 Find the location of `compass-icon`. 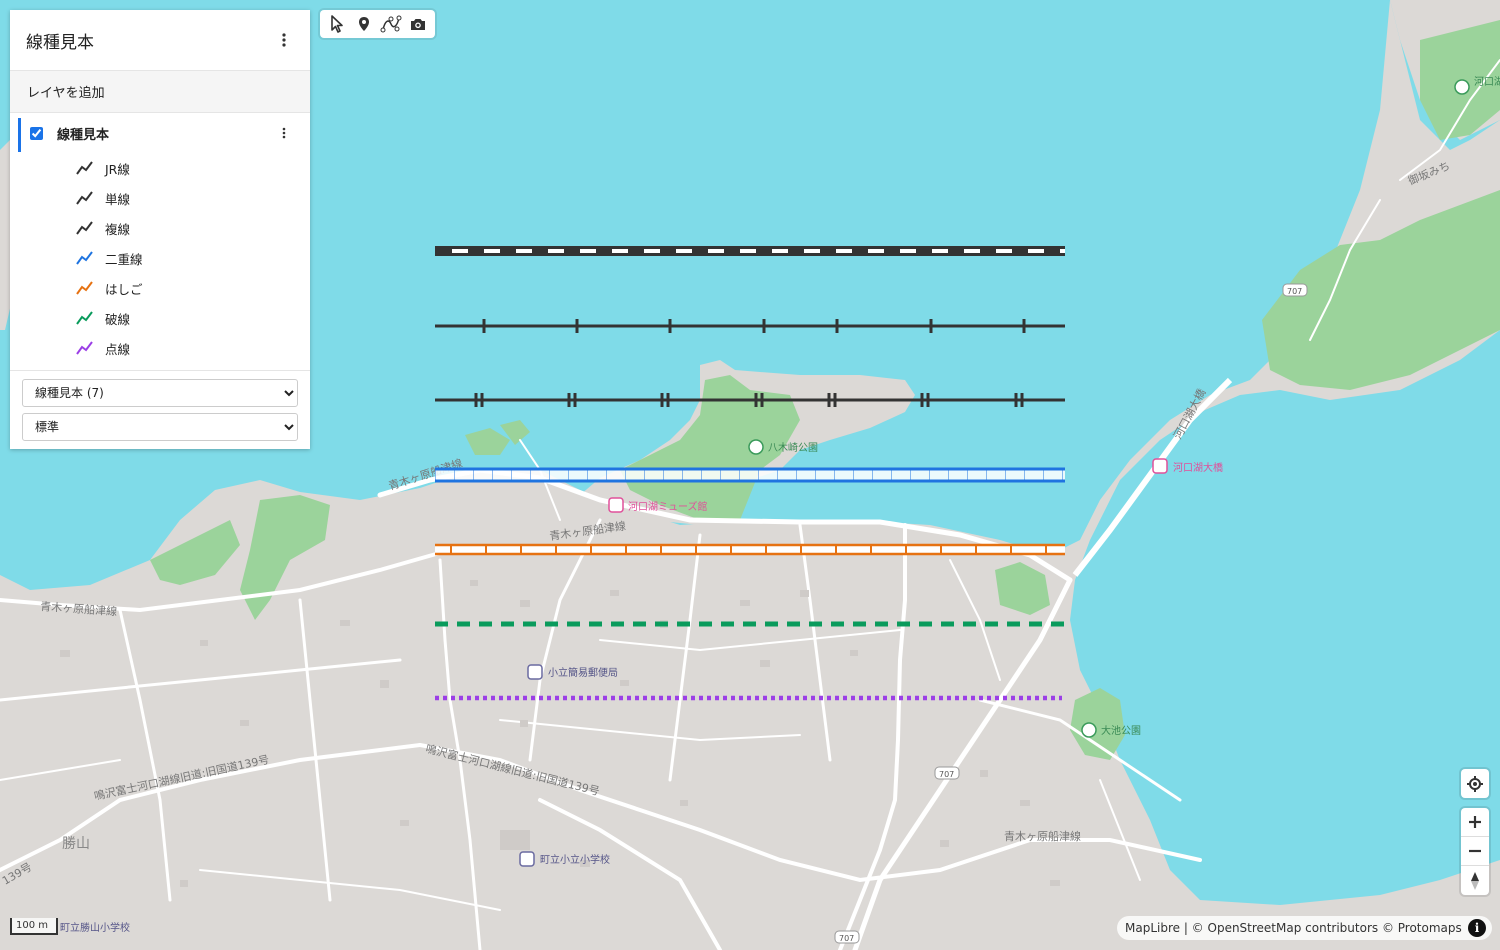

compass-icon is located at coordinates (1475, 880).